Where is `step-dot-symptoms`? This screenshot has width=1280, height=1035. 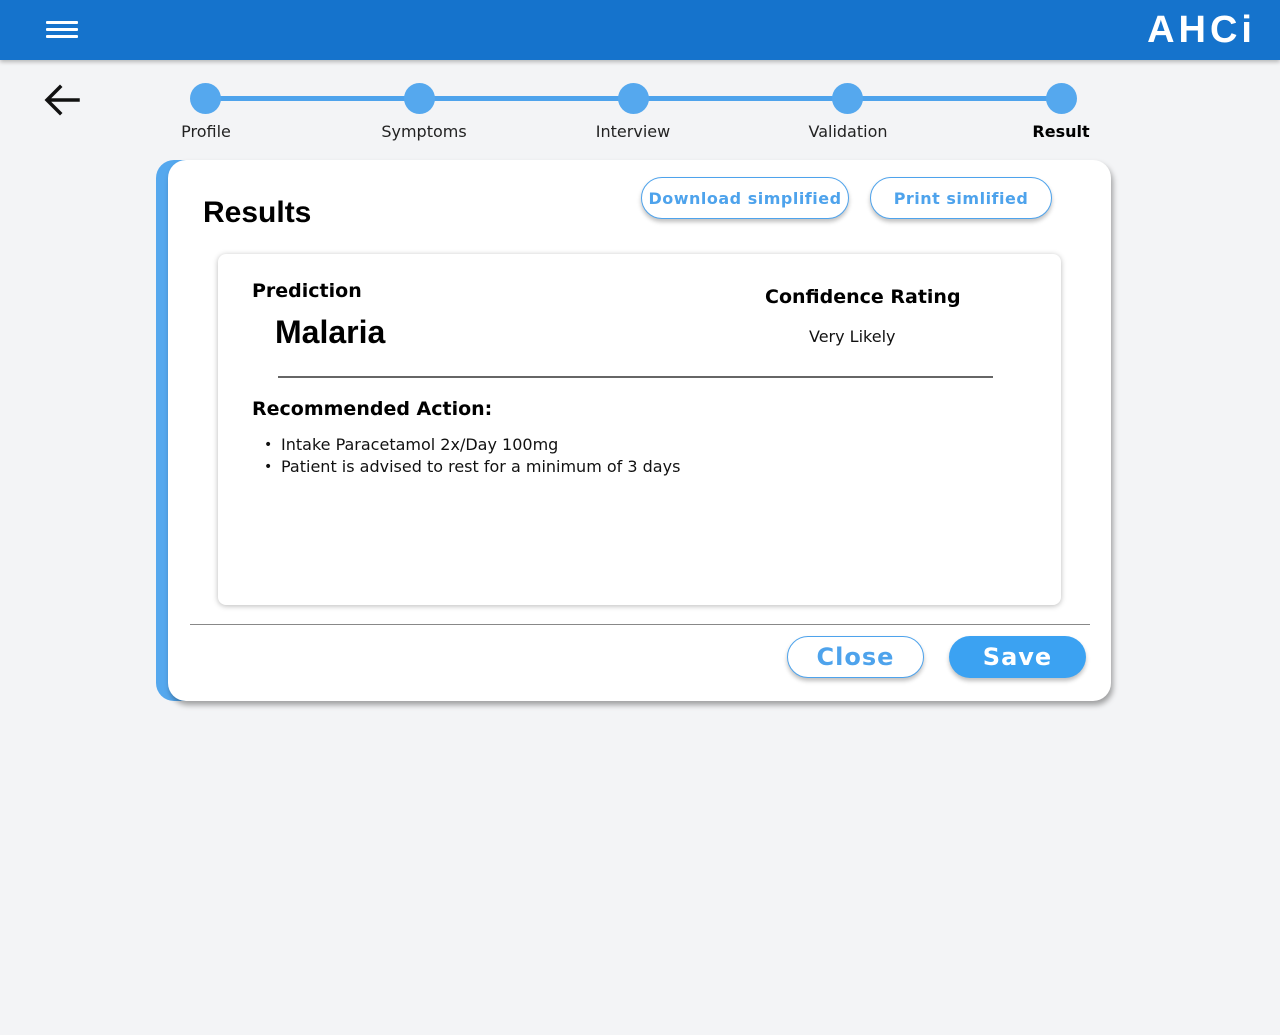
step-dot-symptoms is located at coordinates (419, 98).